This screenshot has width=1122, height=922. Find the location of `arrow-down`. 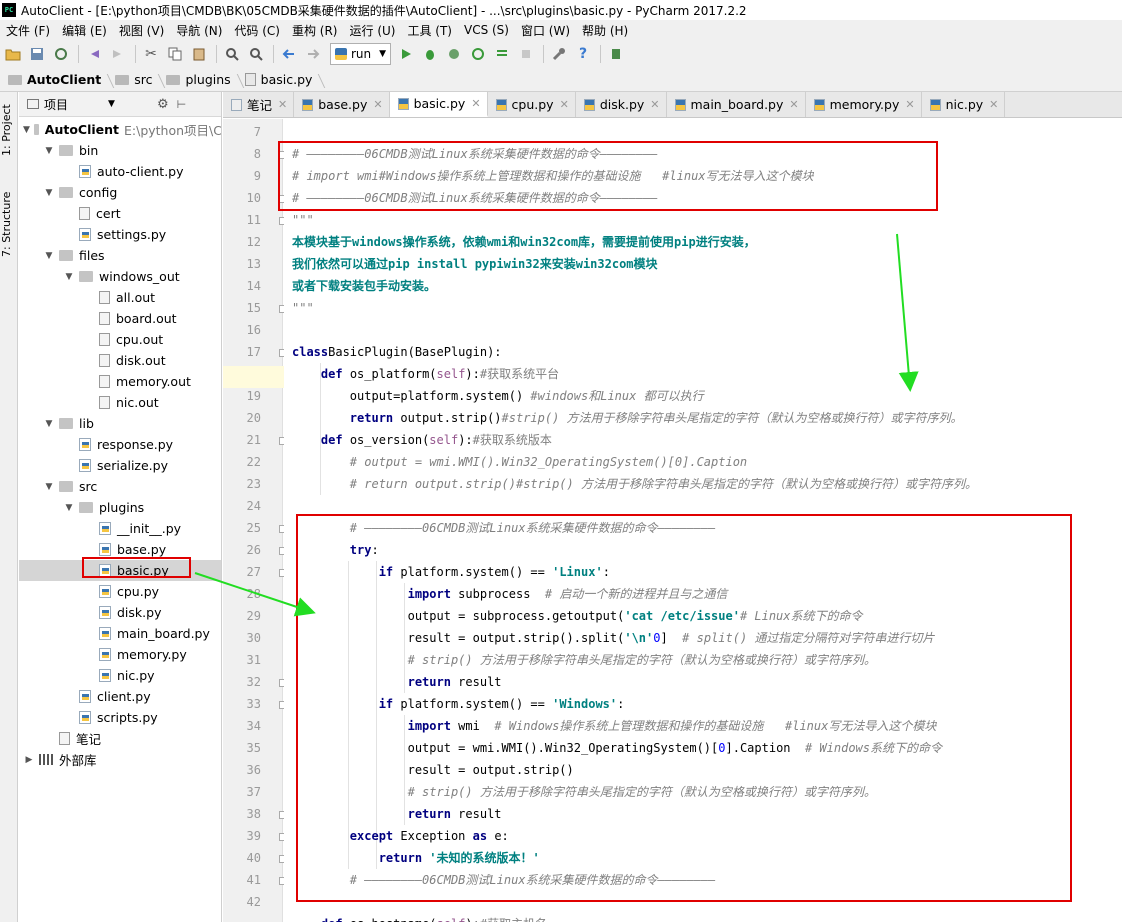

arrow-down is located at coordinates (907, 312).